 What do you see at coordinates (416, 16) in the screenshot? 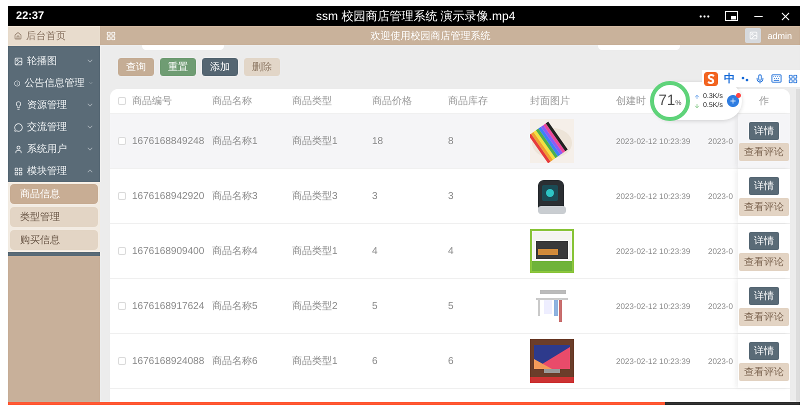
I see `video-title: ssm 校园商店管理系统 演示录像.mp4` at bounding box center [416, 16].